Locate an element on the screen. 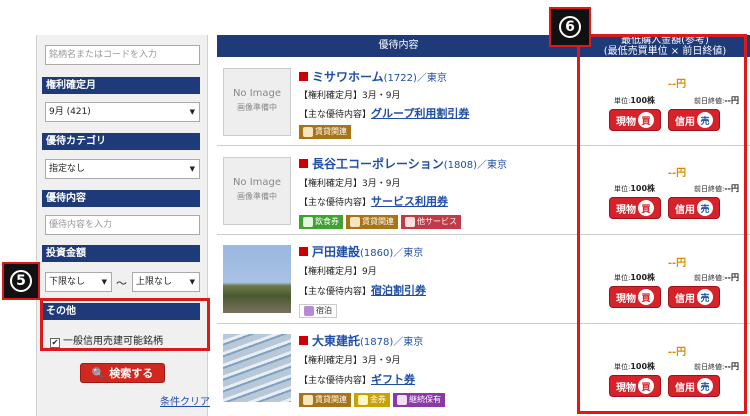  benefit-link: ギフト券 is located at coordinates (393, 379).